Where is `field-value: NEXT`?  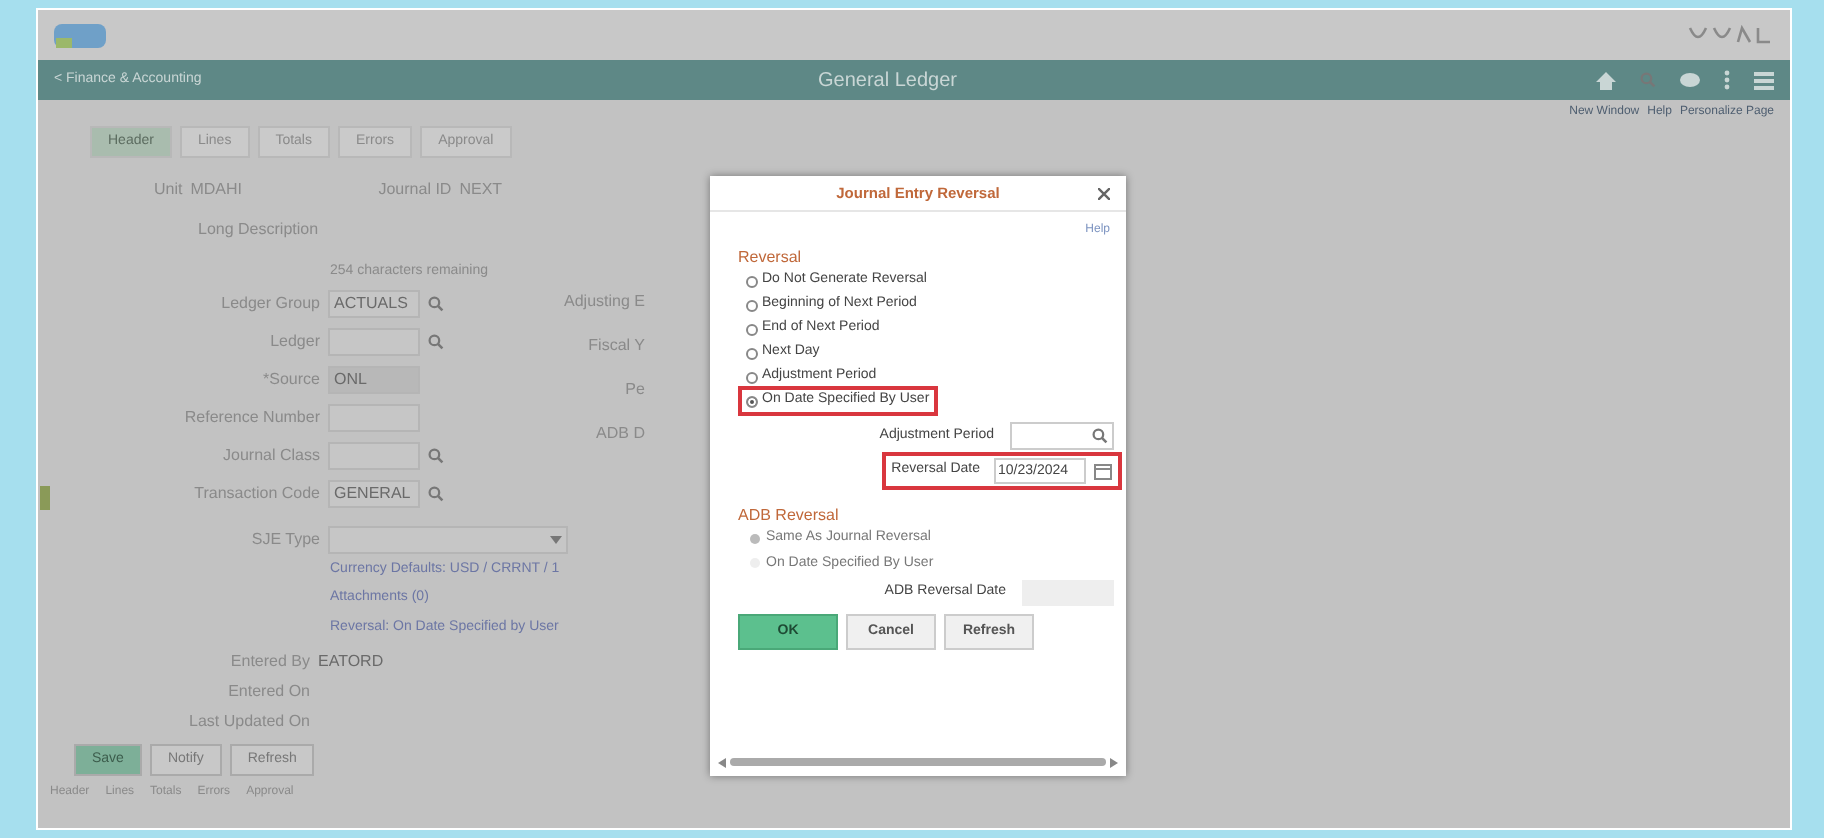 field-value: NEXT is located at coordinates (481, 190).